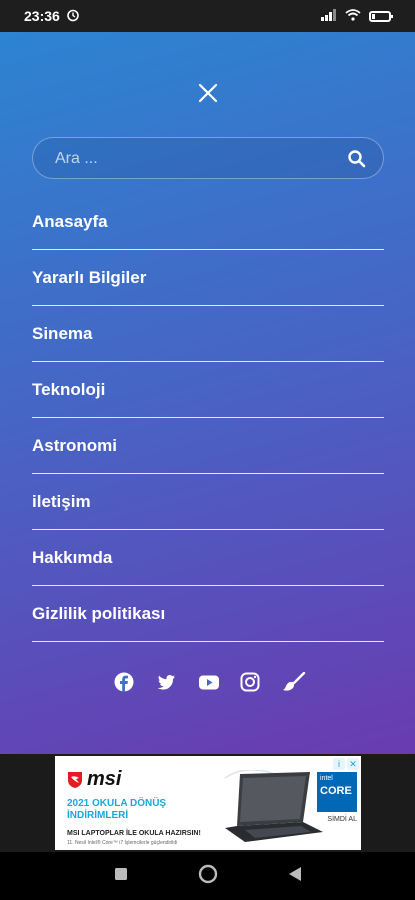  I want to click on ad-logo: msi, so click(94, 779).